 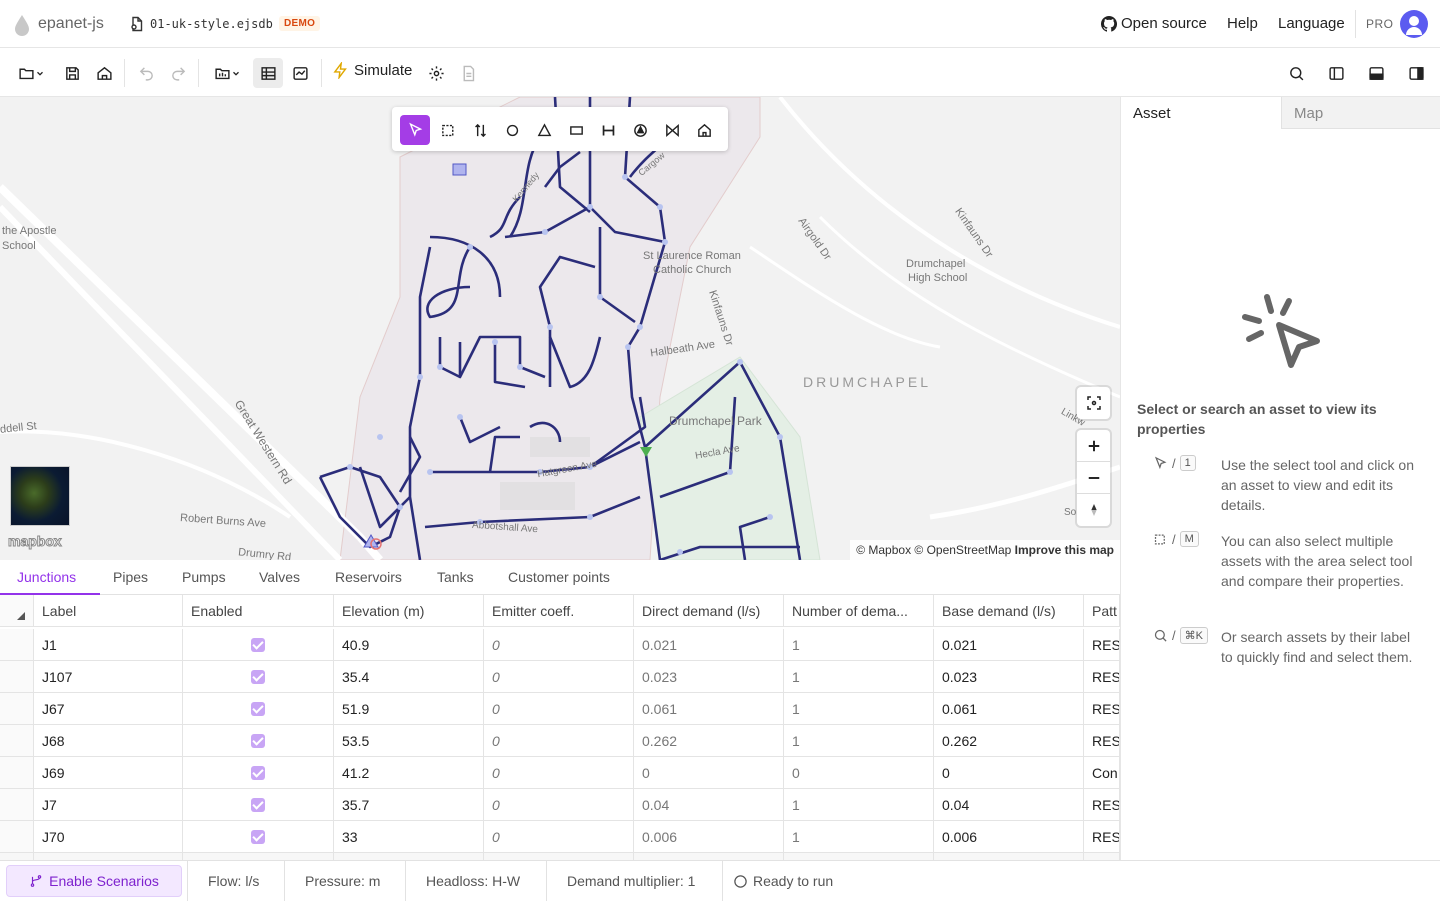 What do you see at coordinates (1102, 611) in the screenshot?
I see `column-header: Patt` at bounding box center [1102, 611].